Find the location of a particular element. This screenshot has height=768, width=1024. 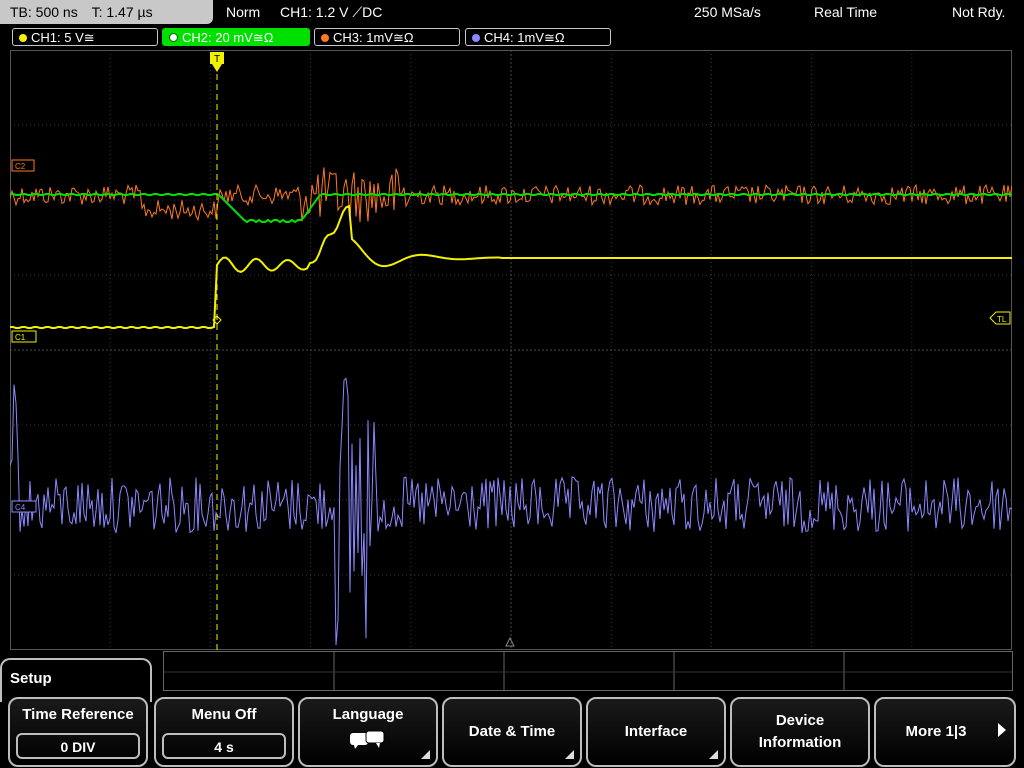

interface-label: Interface is located at coordinates (656, 731).